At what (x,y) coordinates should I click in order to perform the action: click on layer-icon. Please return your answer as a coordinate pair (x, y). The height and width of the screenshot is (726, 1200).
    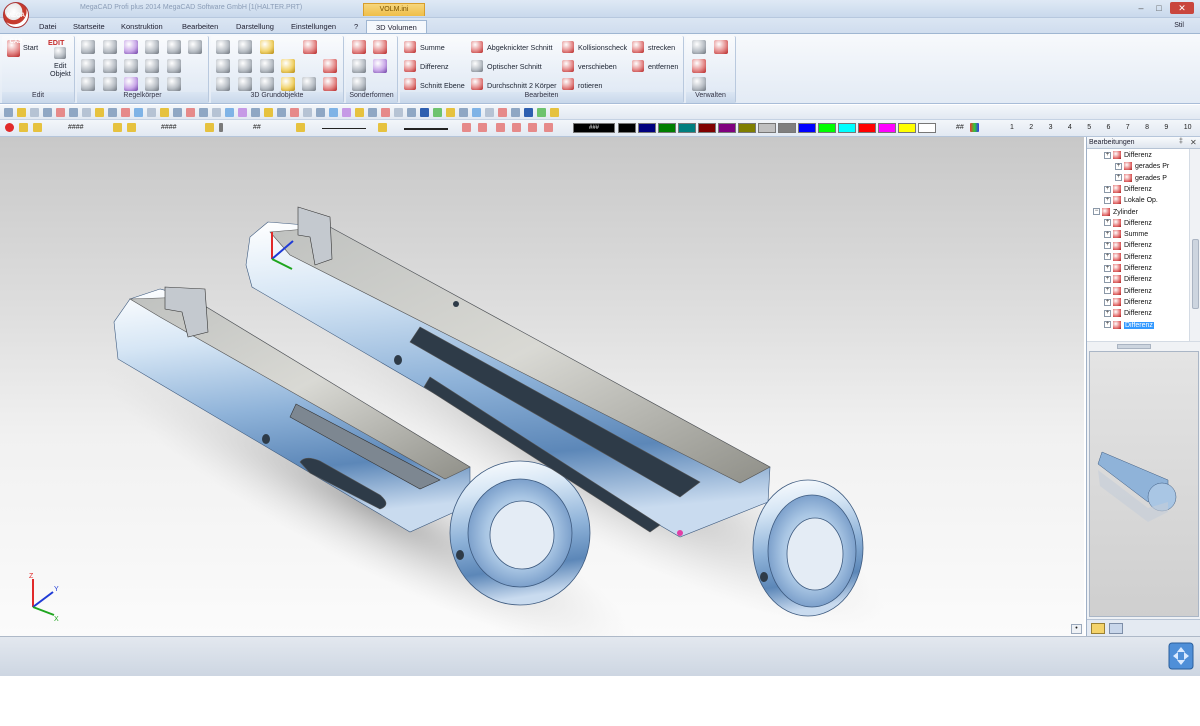
    Looking at the image, I should click on (37, 127).